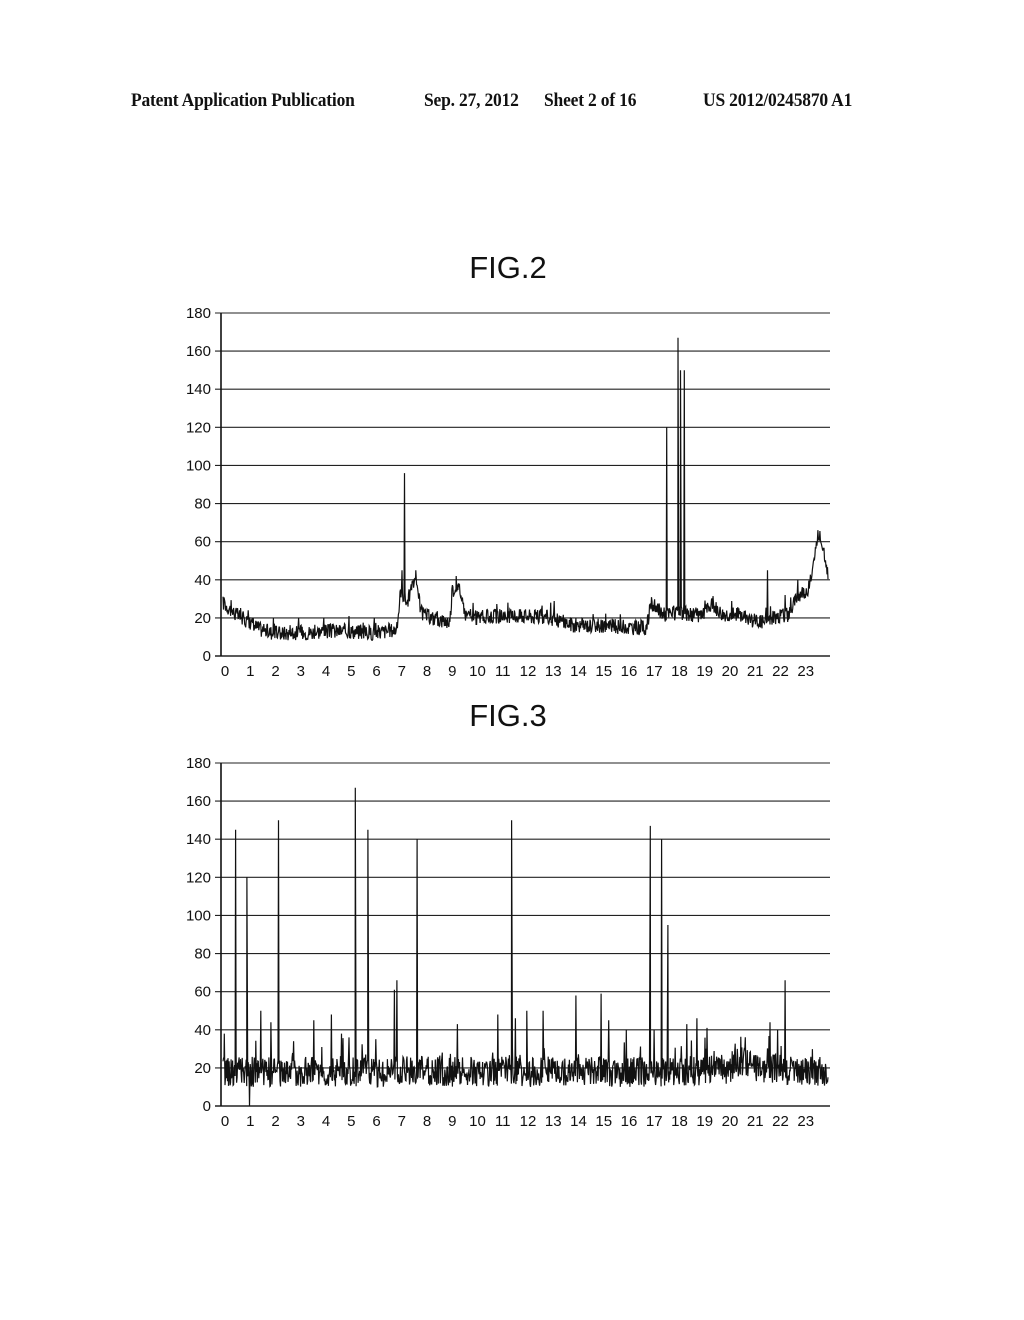 The width and height of the screenshot is (1024, 1320). Describe the element at coordinates (508, 267) in the screenshot. I see `fig2-title: FIG.2` at that location.